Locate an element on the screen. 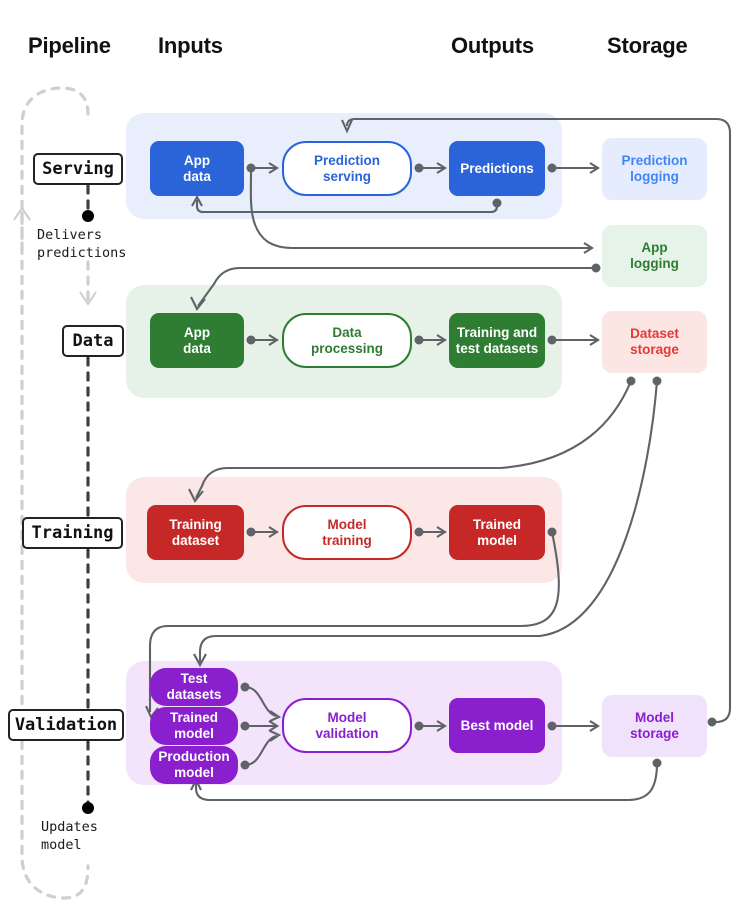  node-label: Best model is located at coordinates (497, 725).